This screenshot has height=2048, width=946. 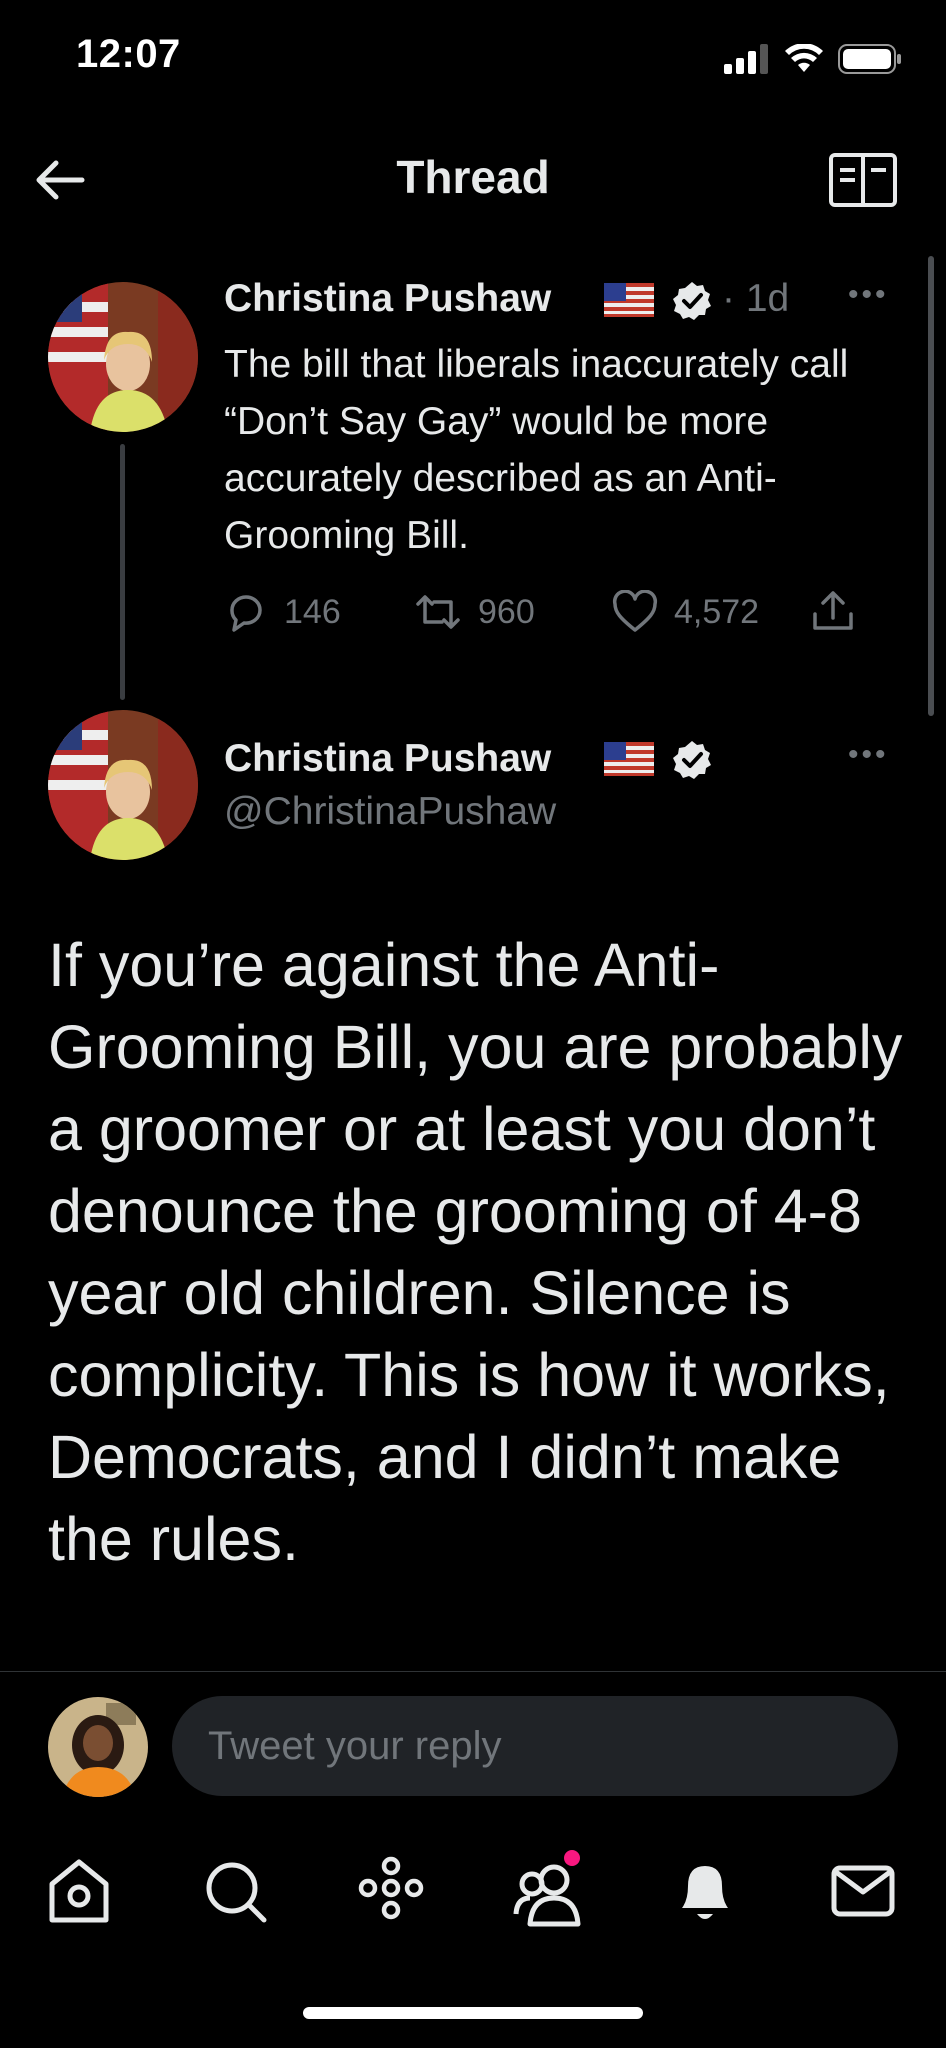 I want to click on tweet-actions: 146 960 4,572, so click(x=544, y=612).